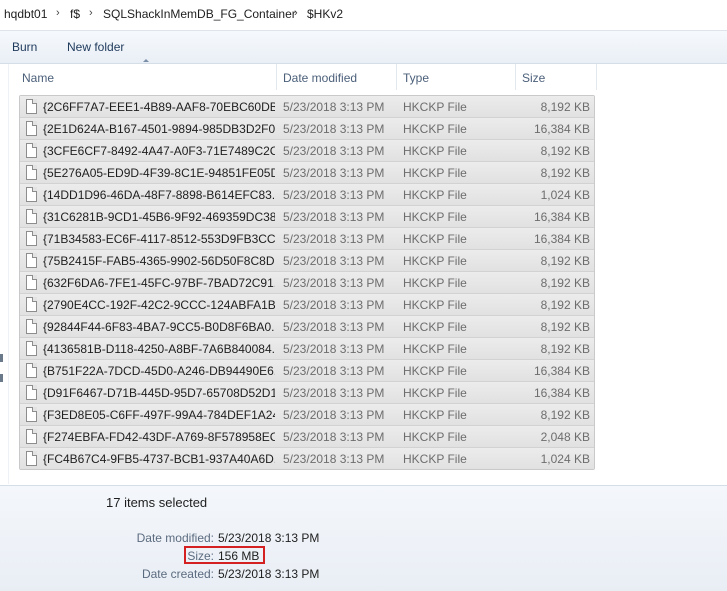  What do you see at coordinates (320, 78) in the screenshot?
I see `column-header-date-label: Date modified` at bounding box center [320, 78].